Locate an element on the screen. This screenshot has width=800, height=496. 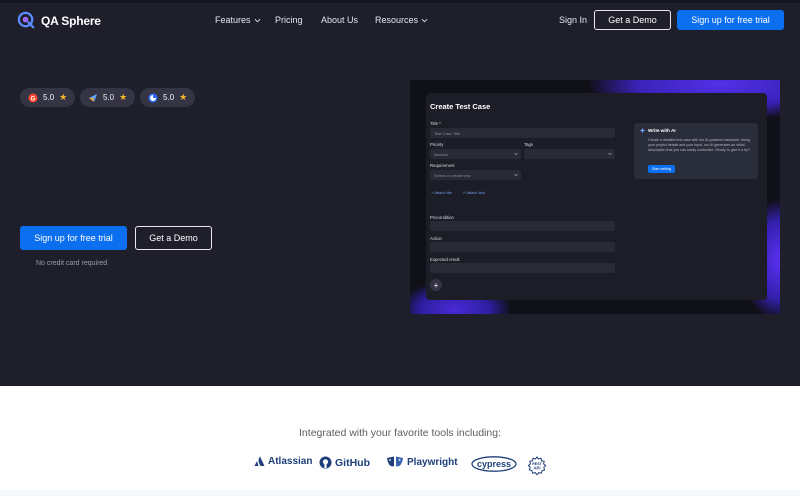
sign-in-label: Sign In is located at coordinates (573, 20).